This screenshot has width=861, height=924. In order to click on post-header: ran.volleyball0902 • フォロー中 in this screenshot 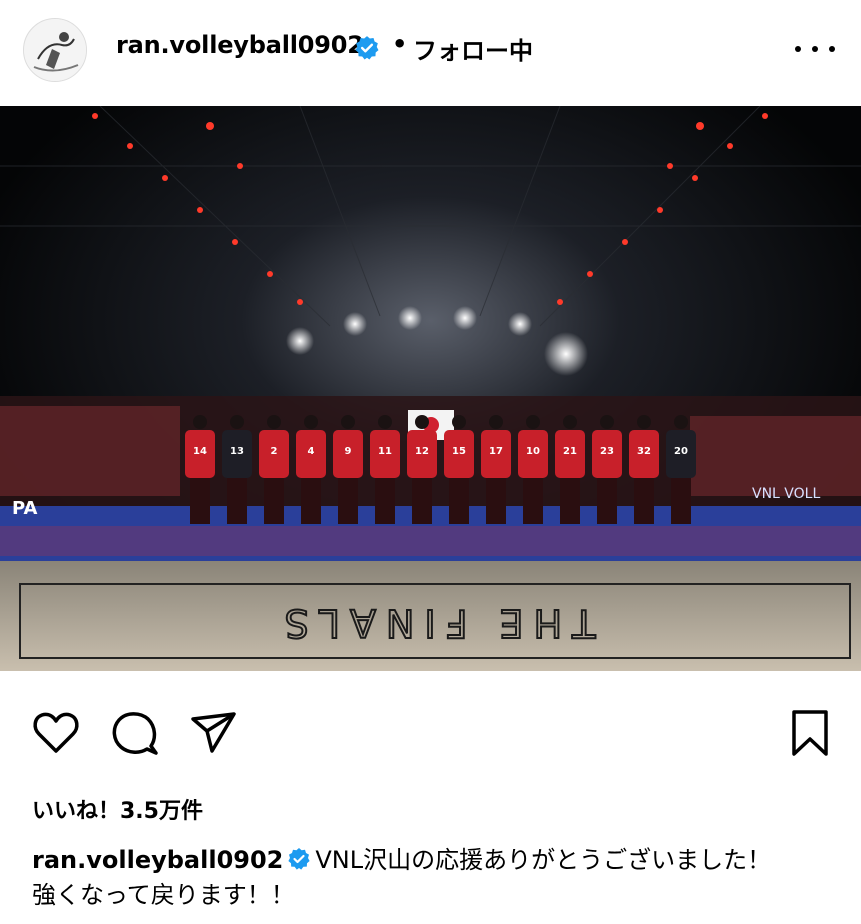, I will do `click(430, 53)`.